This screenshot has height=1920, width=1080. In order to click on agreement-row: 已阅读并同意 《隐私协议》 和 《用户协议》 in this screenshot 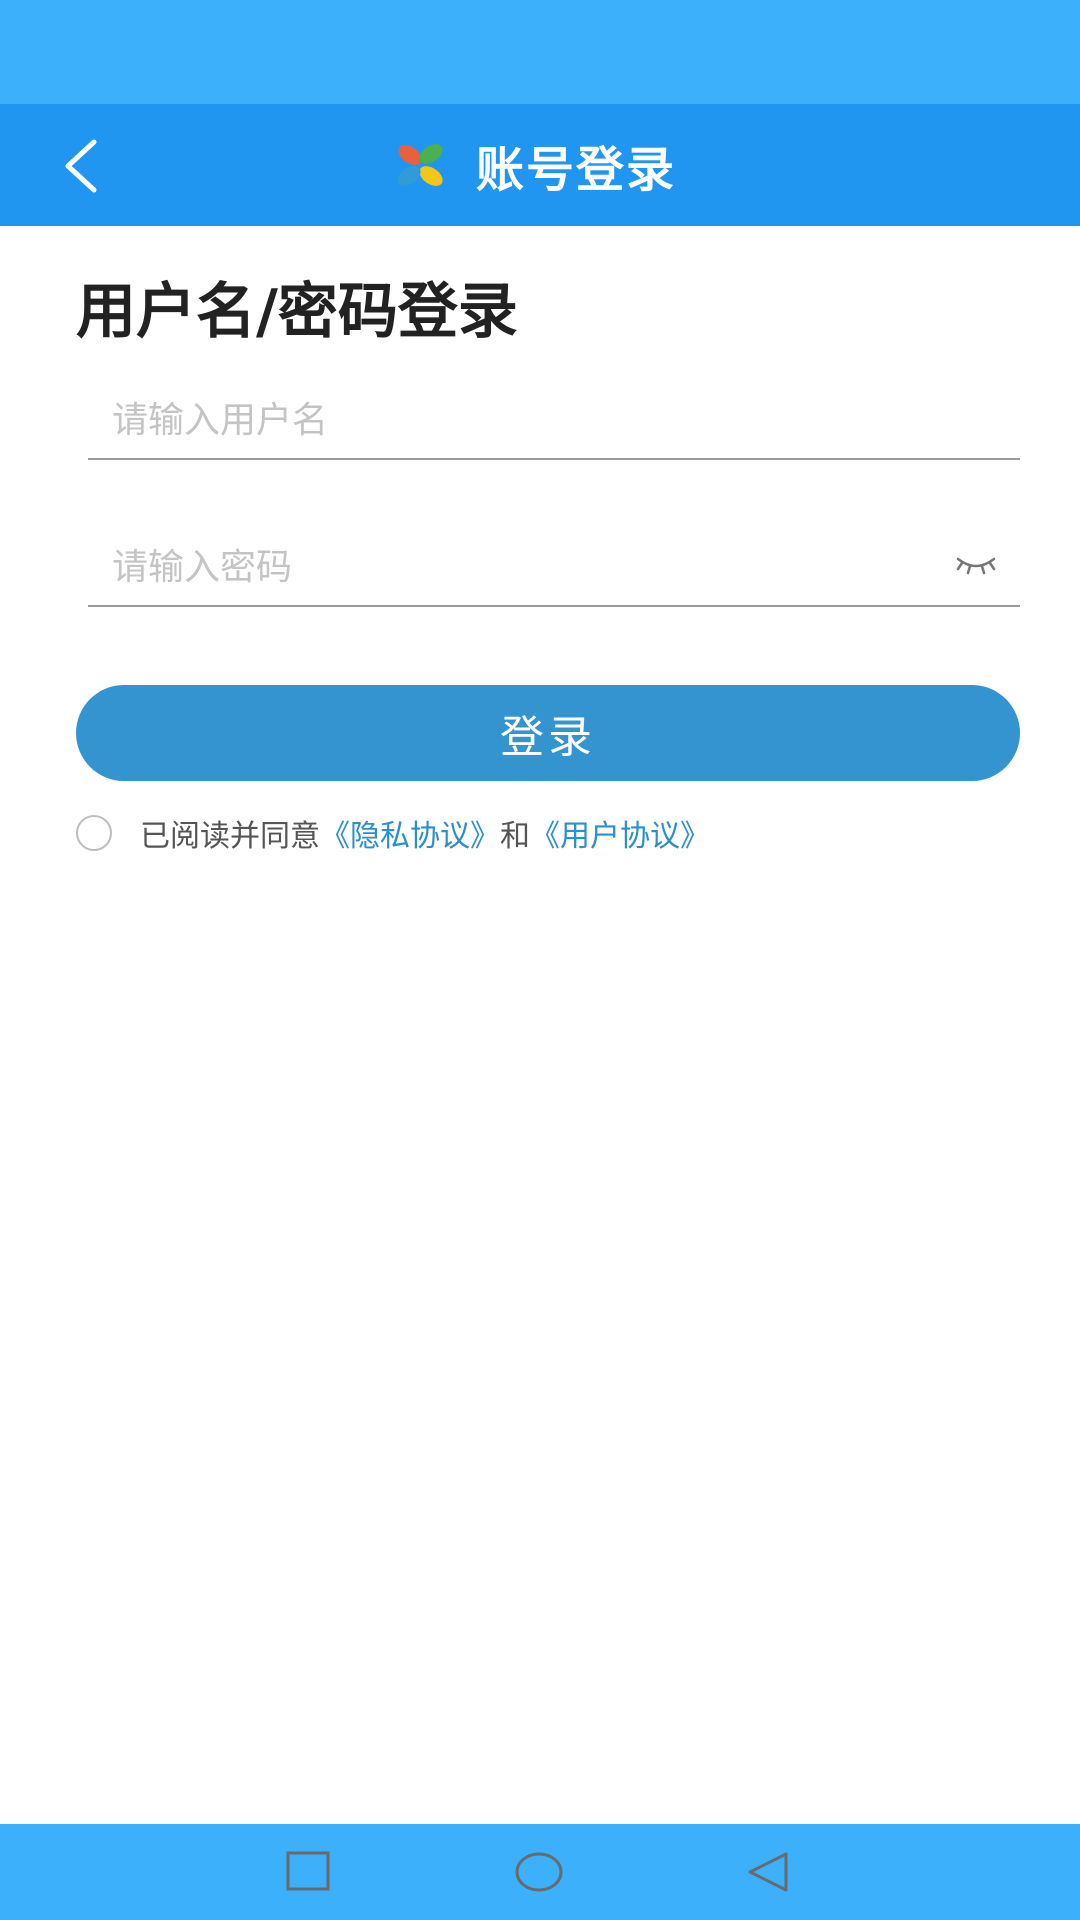, I will do `click(393, 833)`.